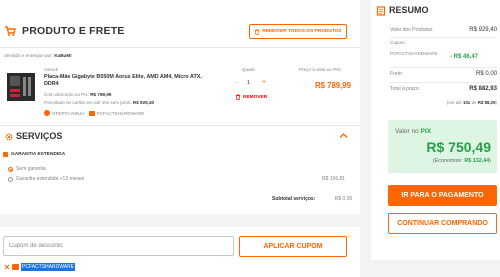 Image resolution: width=500 pixels, height=277 pixels. Describe the element at coordinates (343, 135) in the screenshot. I see `chevron-up-icon` at that location.